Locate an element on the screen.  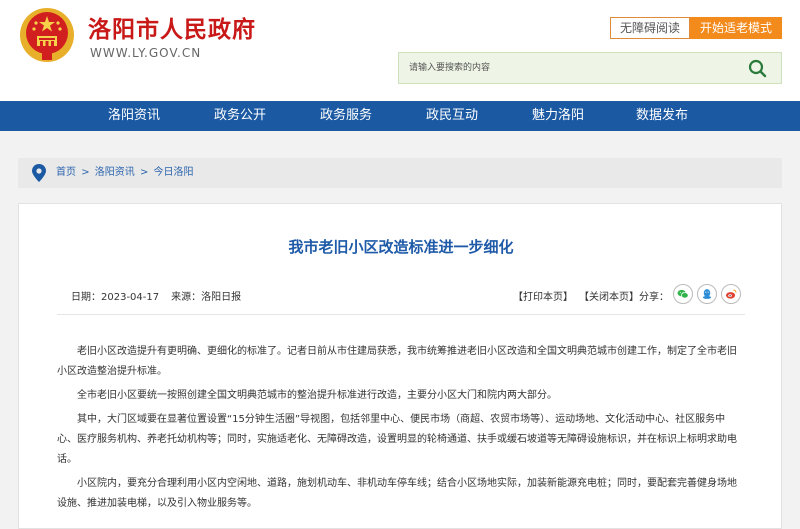
search-icon is located at coordinates (757, 68).